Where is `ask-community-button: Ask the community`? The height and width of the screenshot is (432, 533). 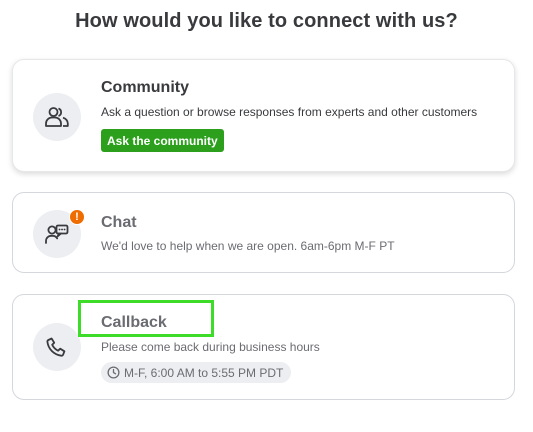 ask-community-button: Ask the community is located at coordinates (162, 140).